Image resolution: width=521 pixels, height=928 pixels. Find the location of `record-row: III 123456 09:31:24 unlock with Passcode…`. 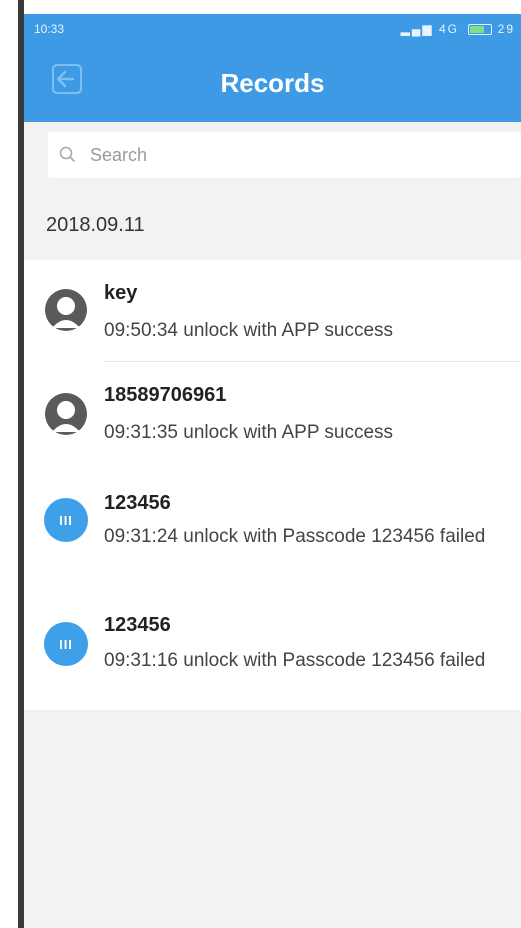

record-row: III 123456 09:31:24 unlock with Passcode… is located at coordinates (272, 520).